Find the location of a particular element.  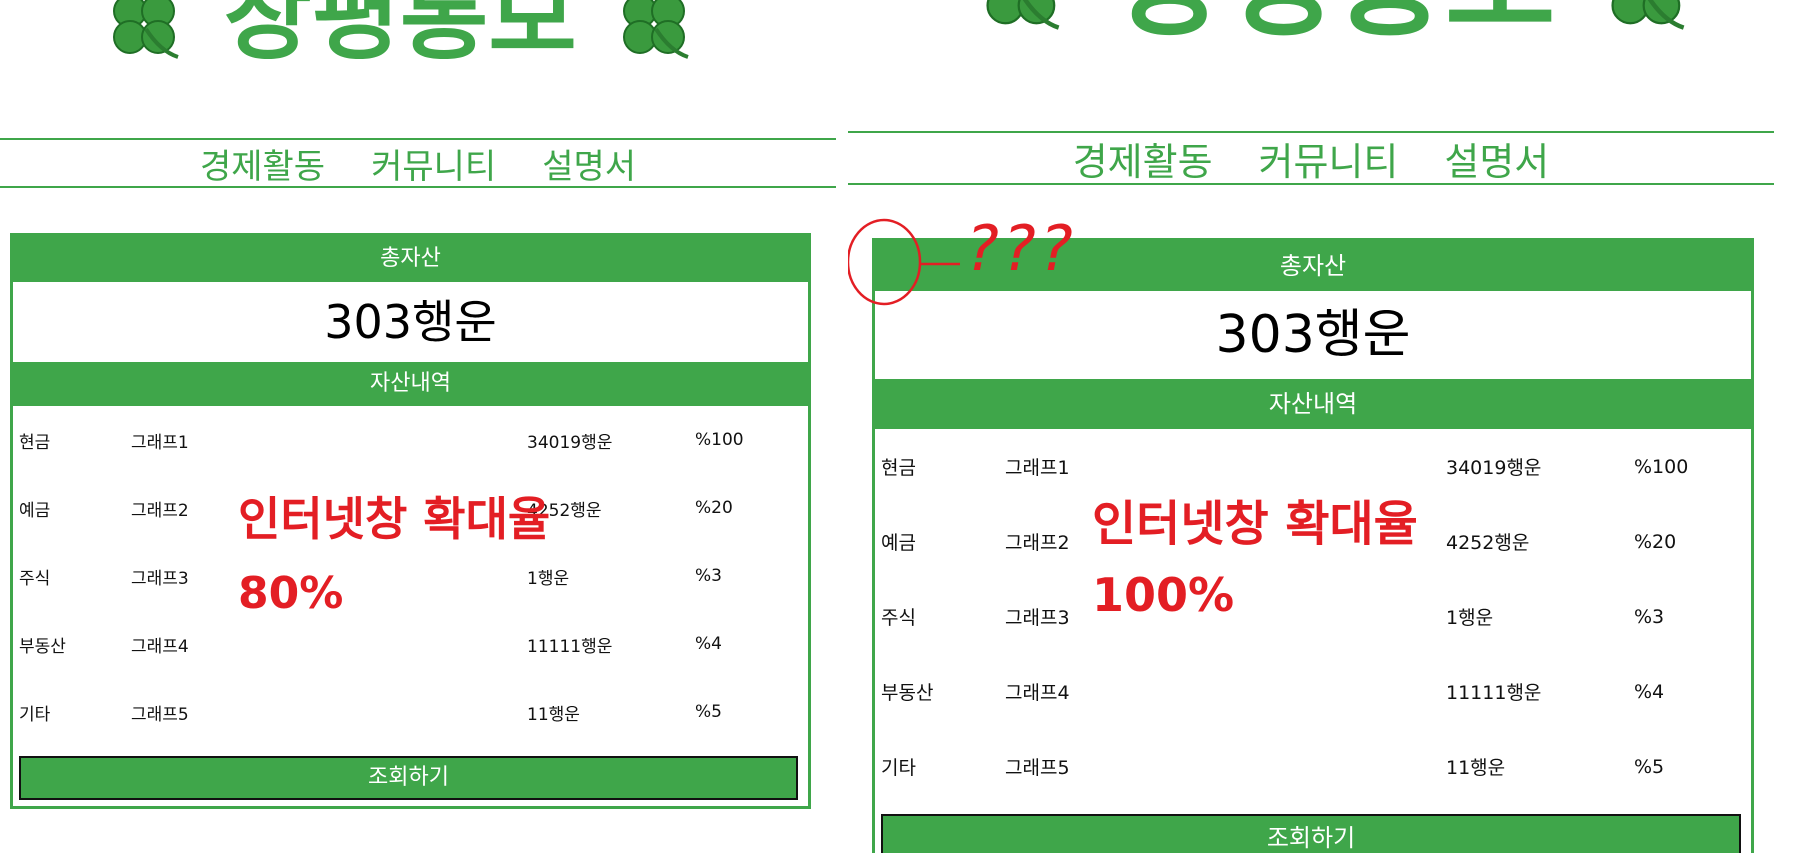

total-assets-value: 303행운 is located at coordinates (410, 322).